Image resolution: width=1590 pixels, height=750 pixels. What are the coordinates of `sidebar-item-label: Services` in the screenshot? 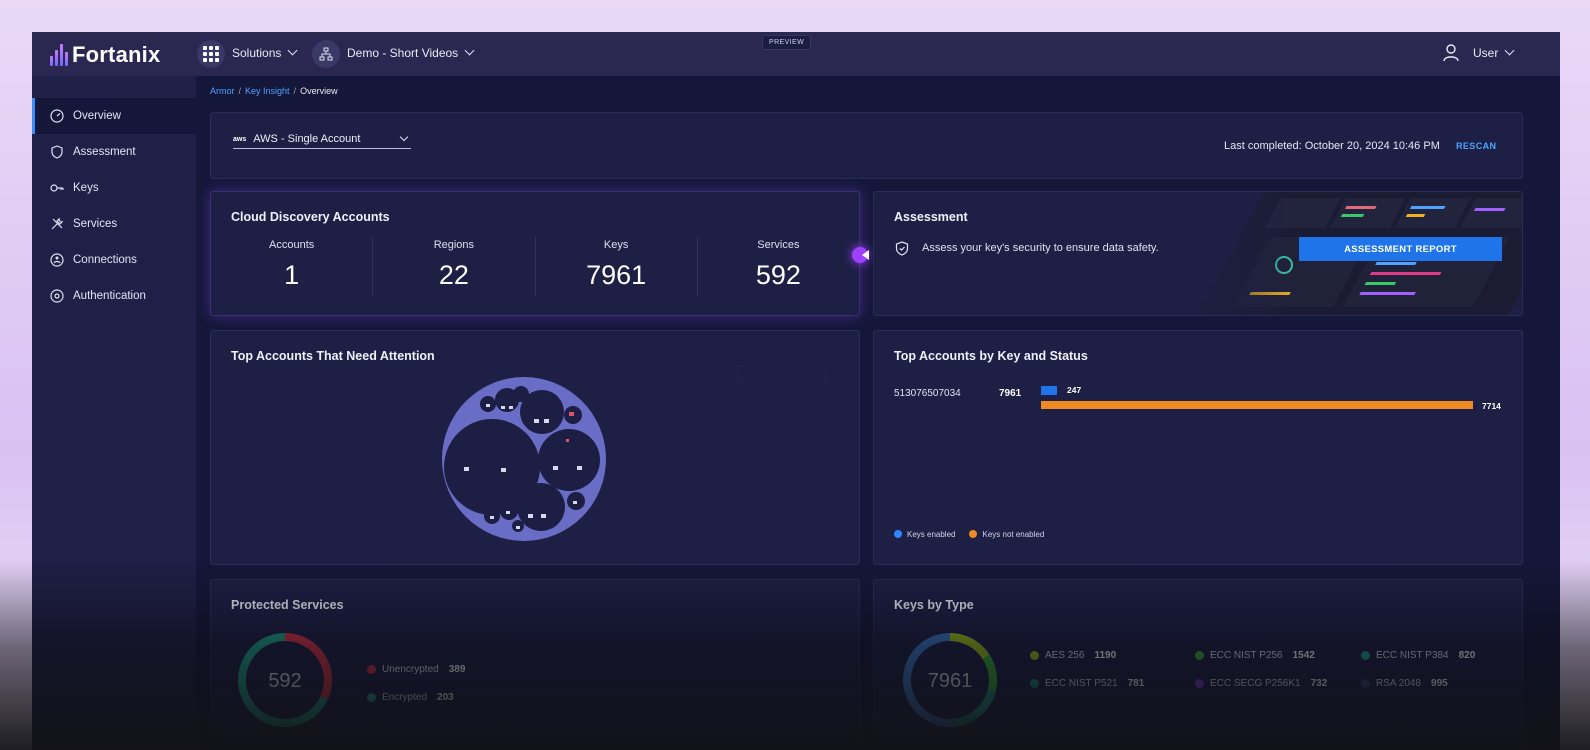 It's located at (95, 224).